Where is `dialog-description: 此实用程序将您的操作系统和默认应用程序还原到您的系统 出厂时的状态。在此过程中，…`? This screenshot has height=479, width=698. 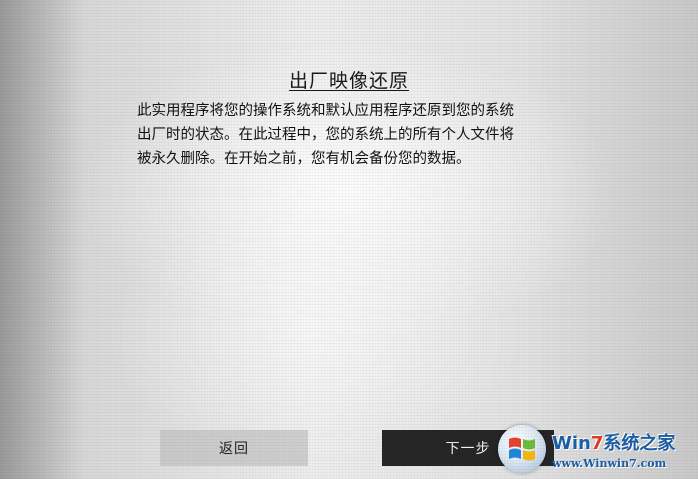 dialog-description: 此实用程序将您的操作系统和默认应用程序还原到您的系统 出厂时的状态。在此过程中，… is located at coordinates (352, 135).